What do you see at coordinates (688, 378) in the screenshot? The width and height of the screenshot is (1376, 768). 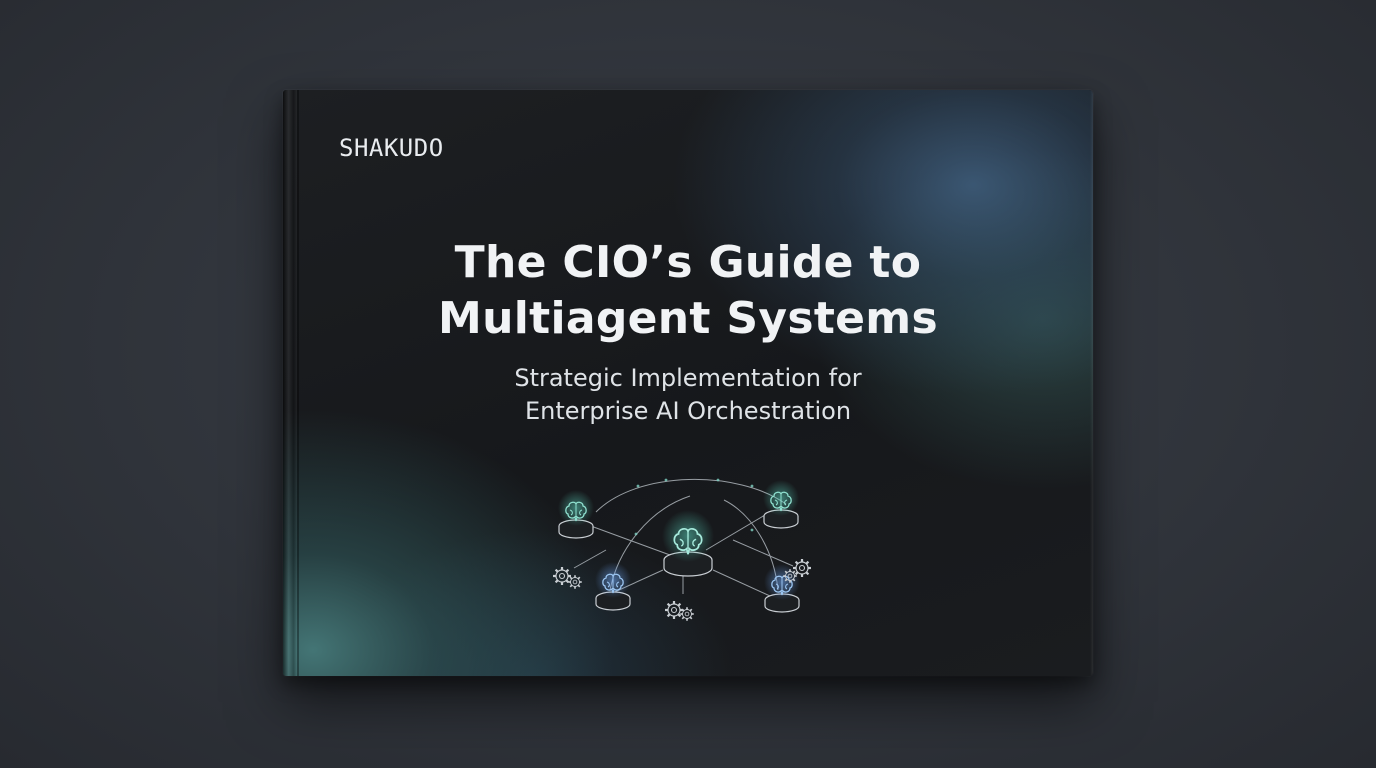 I see `cover-subtitle-line-1: Strategic Implementation for` at bounding box center [688, 378].